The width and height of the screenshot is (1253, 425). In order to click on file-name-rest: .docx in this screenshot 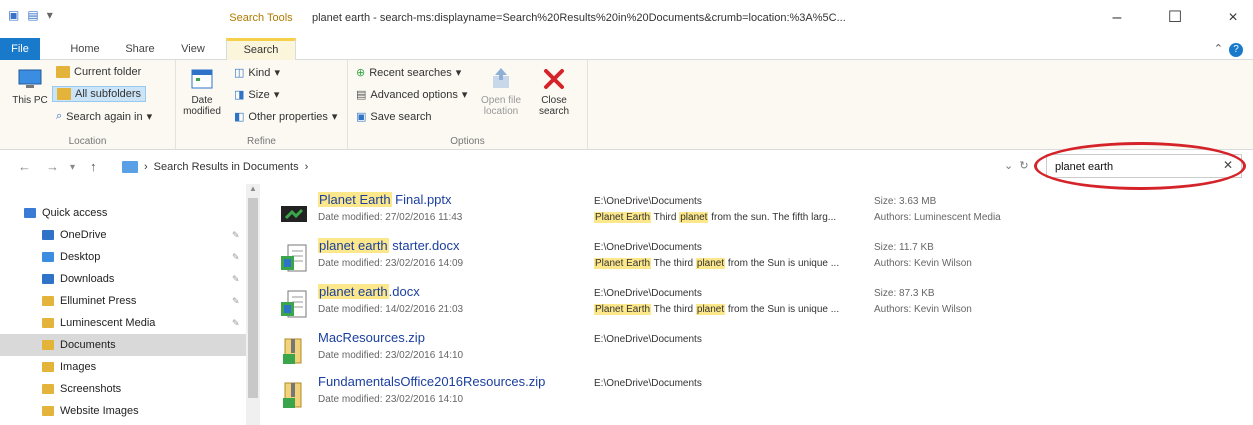, I will do `click(404, 291)`.